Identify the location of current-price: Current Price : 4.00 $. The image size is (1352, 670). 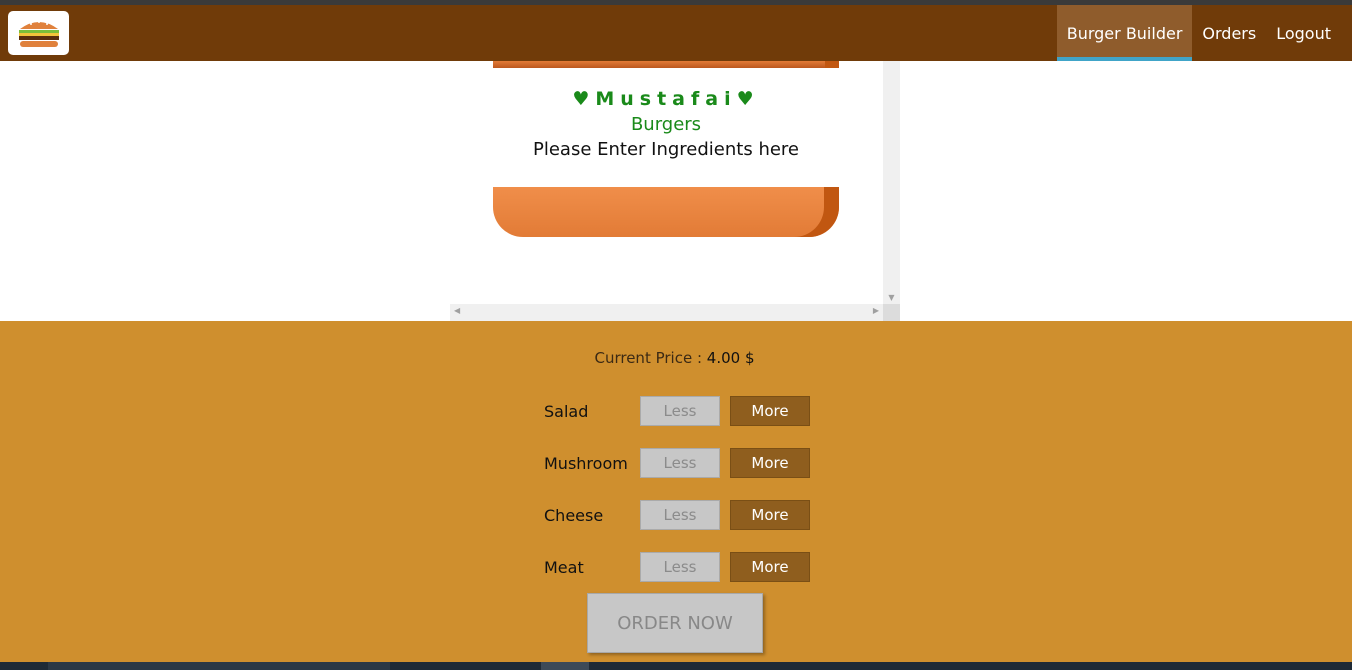
(674, 358).